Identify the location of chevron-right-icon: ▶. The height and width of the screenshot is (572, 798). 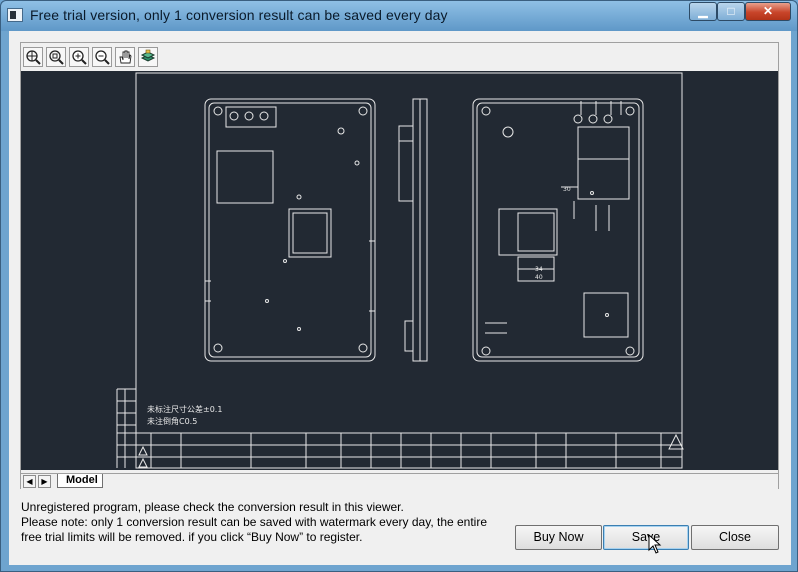
(44, 481).